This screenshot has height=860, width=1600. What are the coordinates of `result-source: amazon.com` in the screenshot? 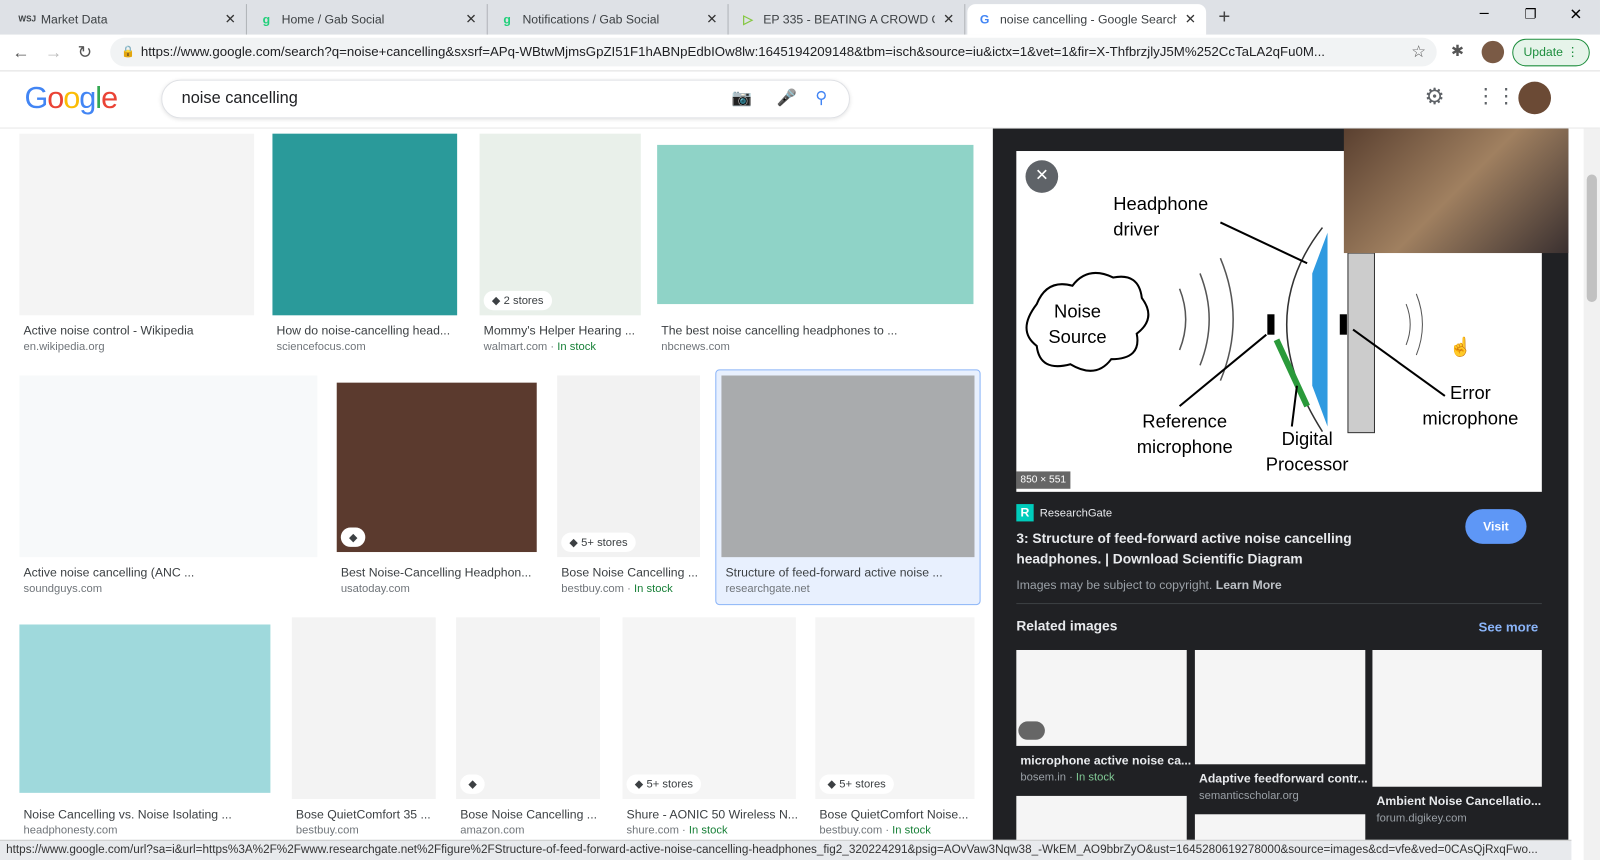 It's located at (492, 830).